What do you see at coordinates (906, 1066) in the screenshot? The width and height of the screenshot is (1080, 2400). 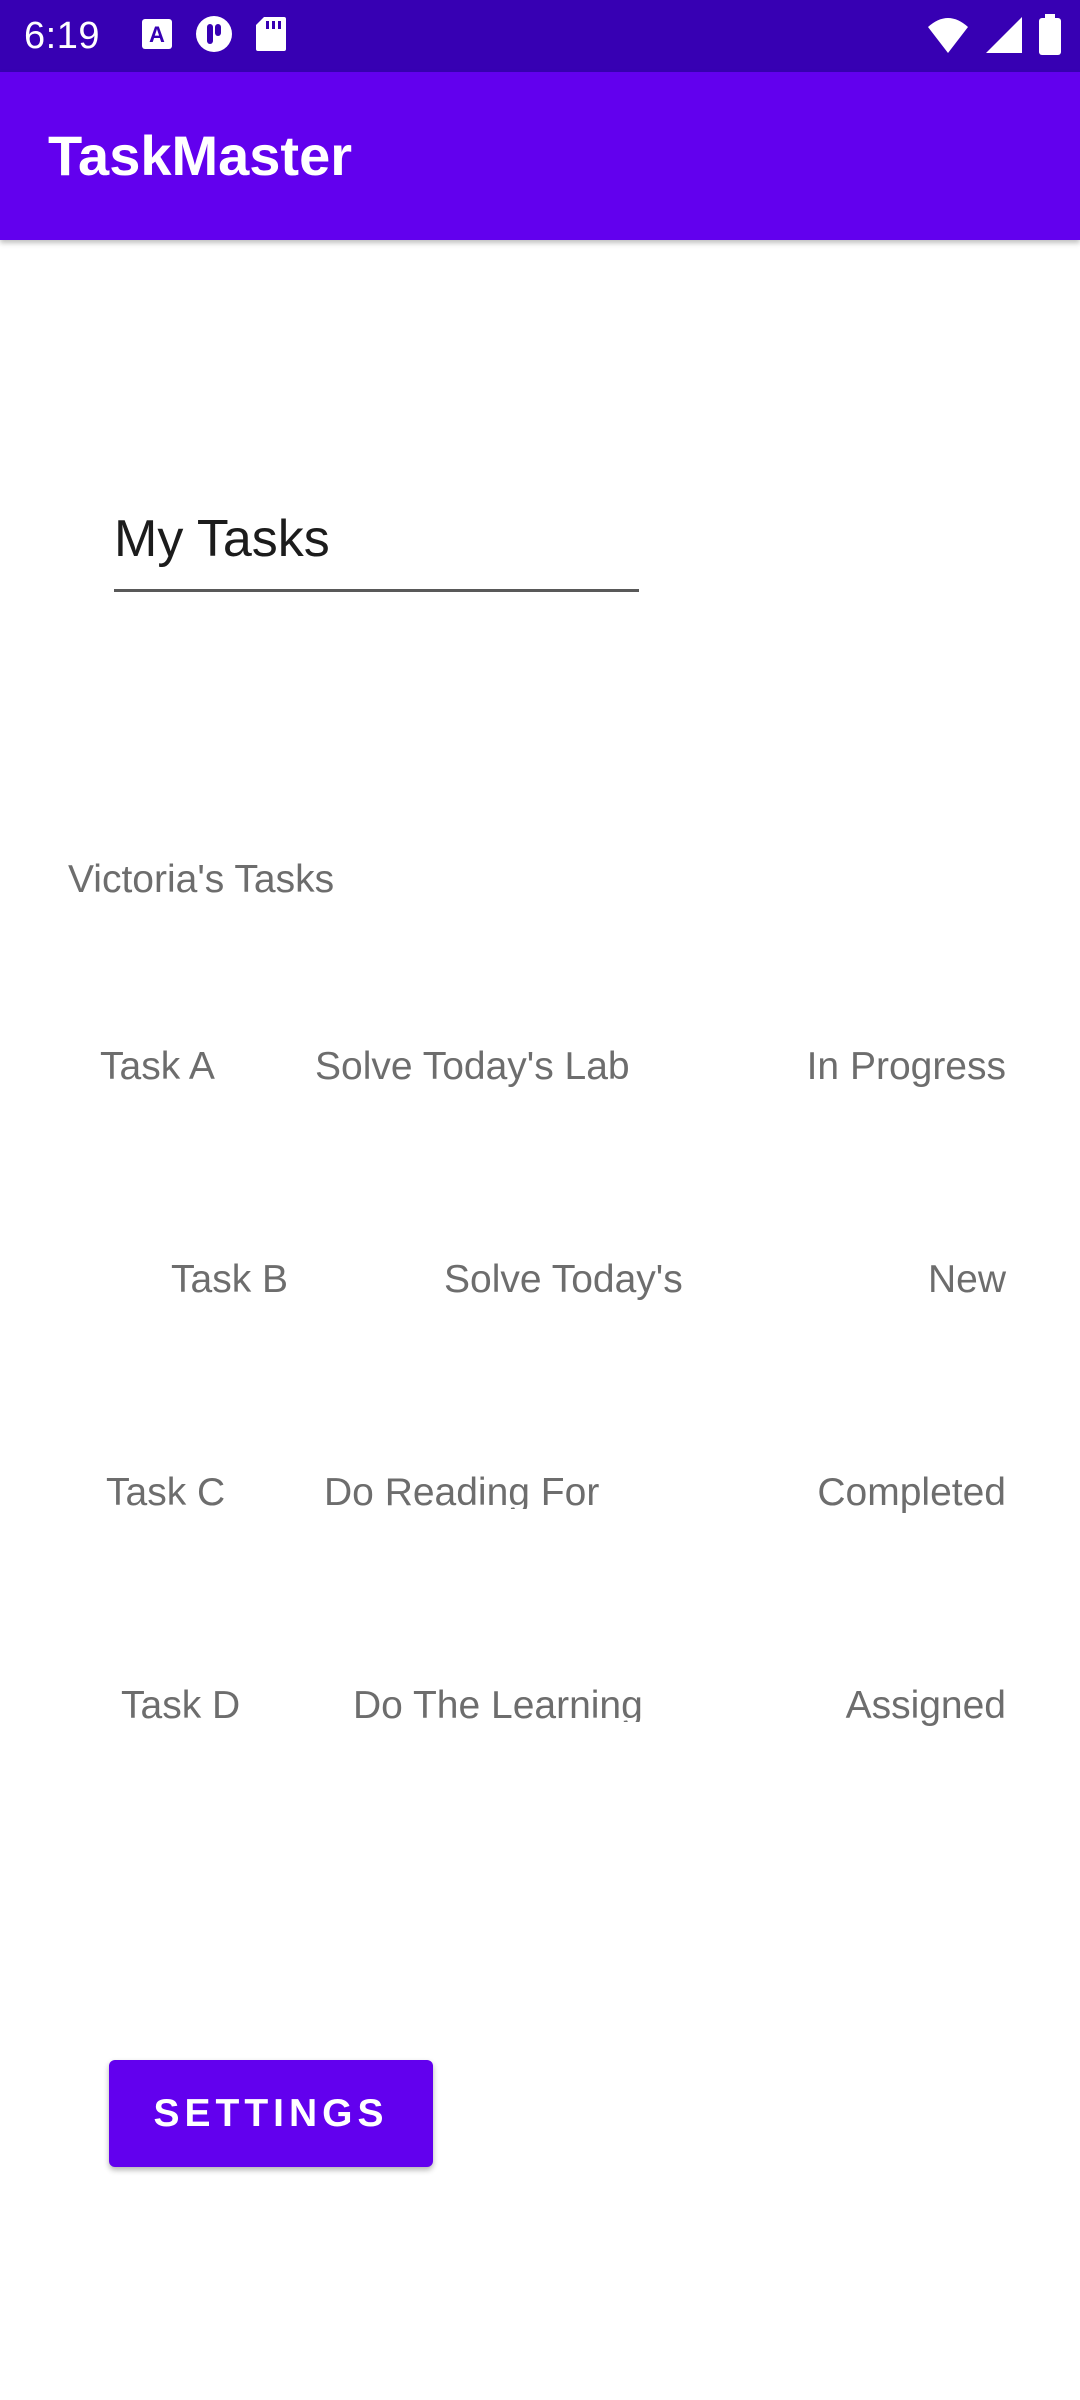 I see `task-a-status: In Progress` at bounding box center [906, 1066].